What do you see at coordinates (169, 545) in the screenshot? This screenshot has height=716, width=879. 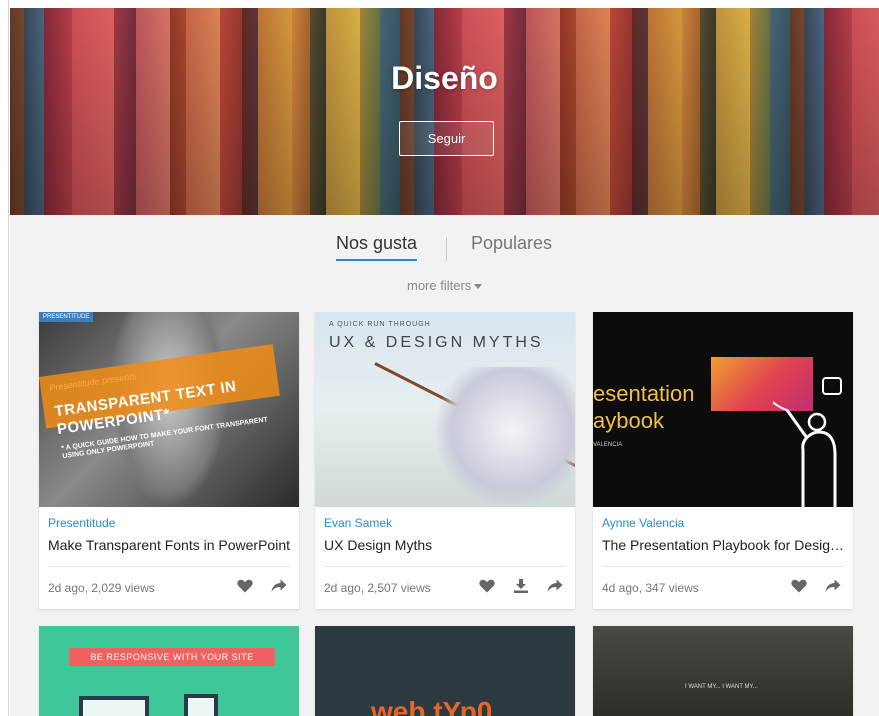 I see `card-title-link: Make Transparent Fonts in PowerPoint` at bounding box center [169, 545].